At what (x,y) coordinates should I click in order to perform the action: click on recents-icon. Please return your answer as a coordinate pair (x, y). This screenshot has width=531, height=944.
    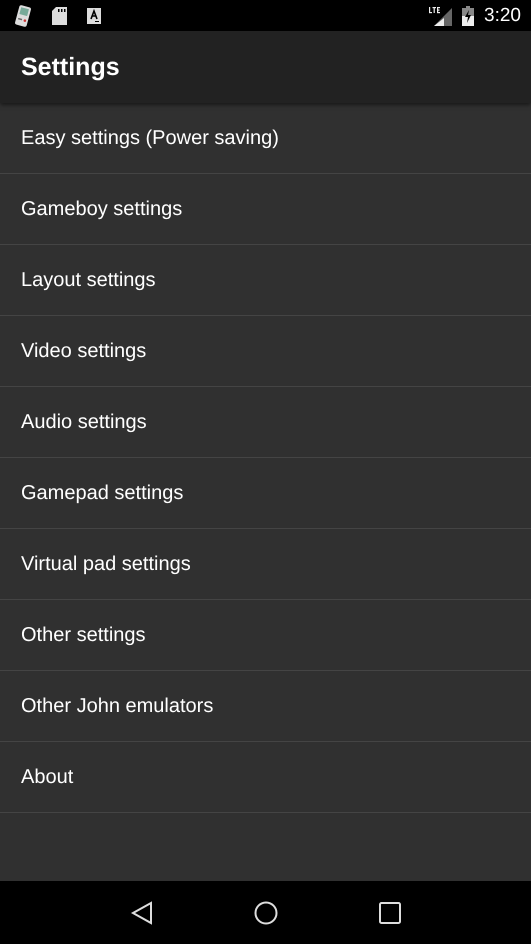
    Looking at the image, I should click on (389, 913).